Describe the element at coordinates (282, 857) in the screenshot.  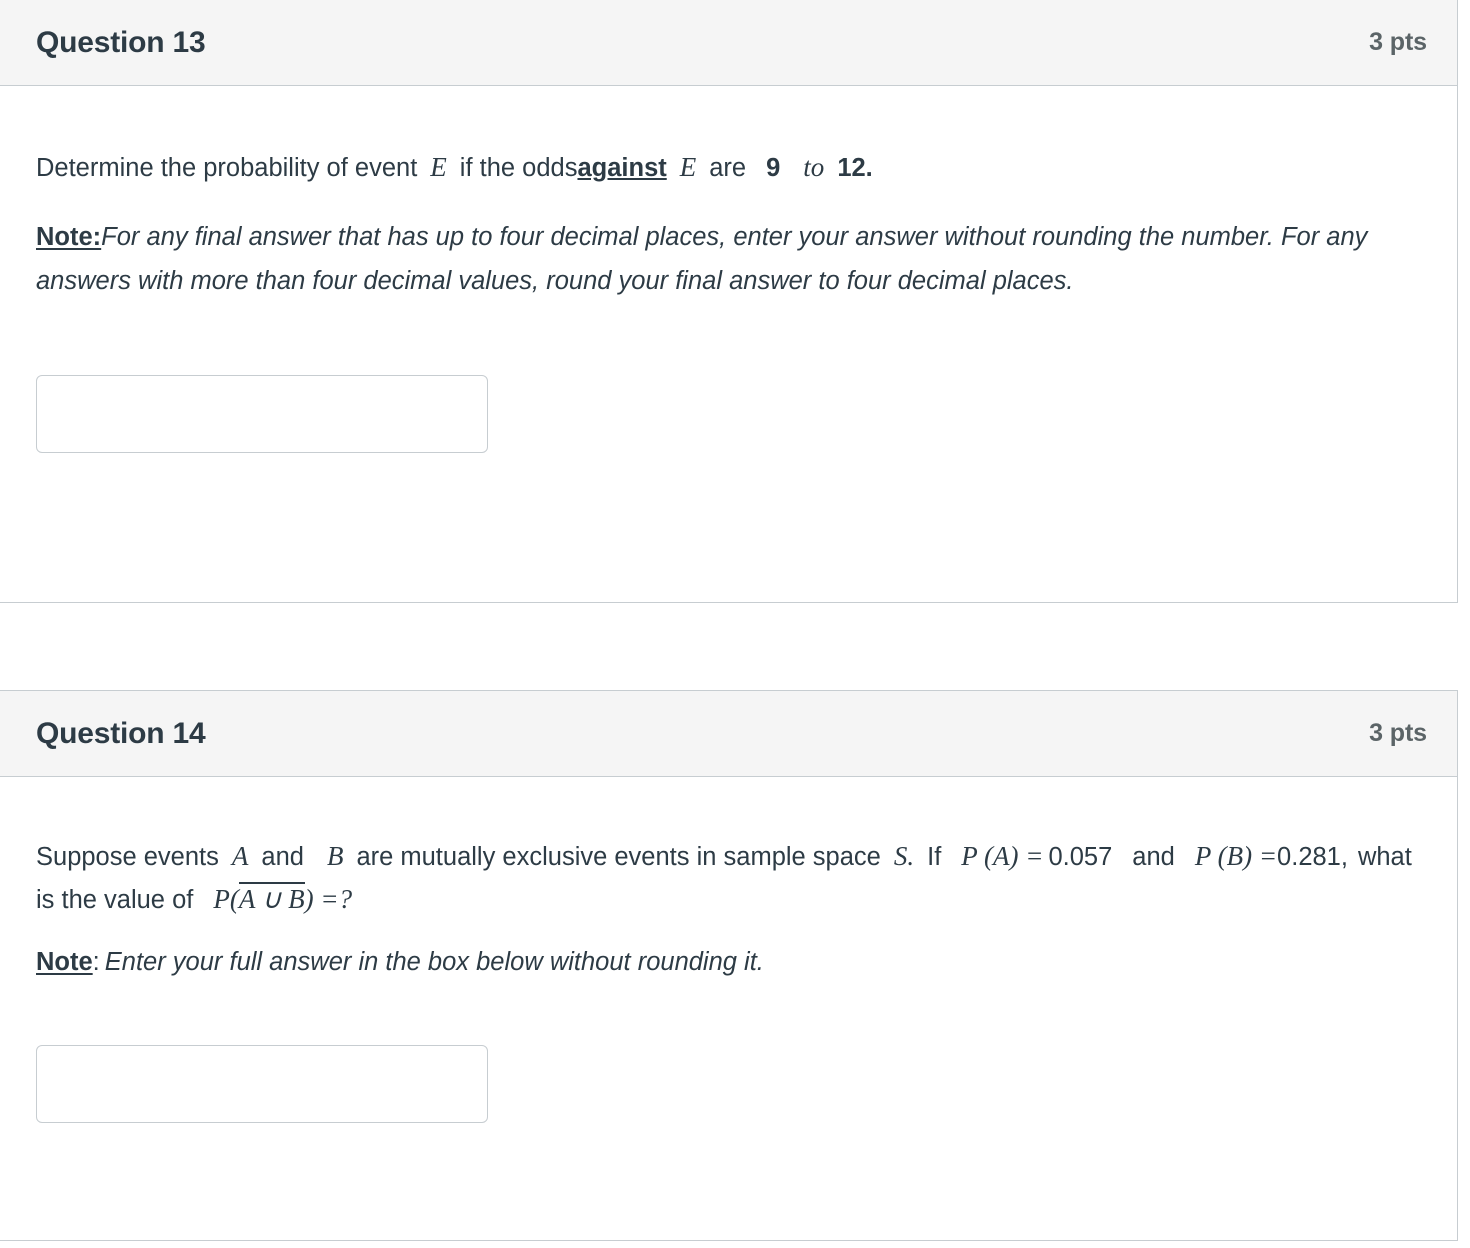
I see `prompt-and-14: and` at that location.